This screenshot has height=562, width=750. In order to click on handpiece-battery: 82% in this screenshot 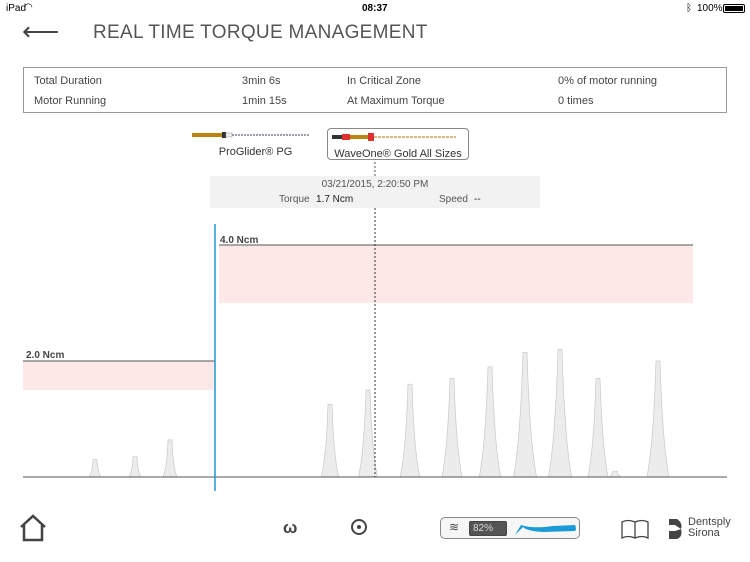, I will do `click(488, 528)`.